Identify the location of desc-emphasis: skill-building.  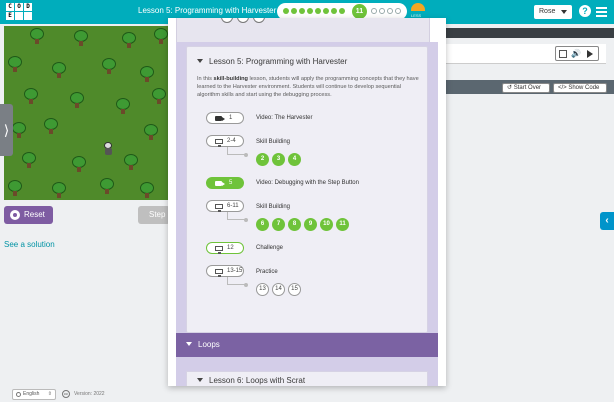
(230, 79).